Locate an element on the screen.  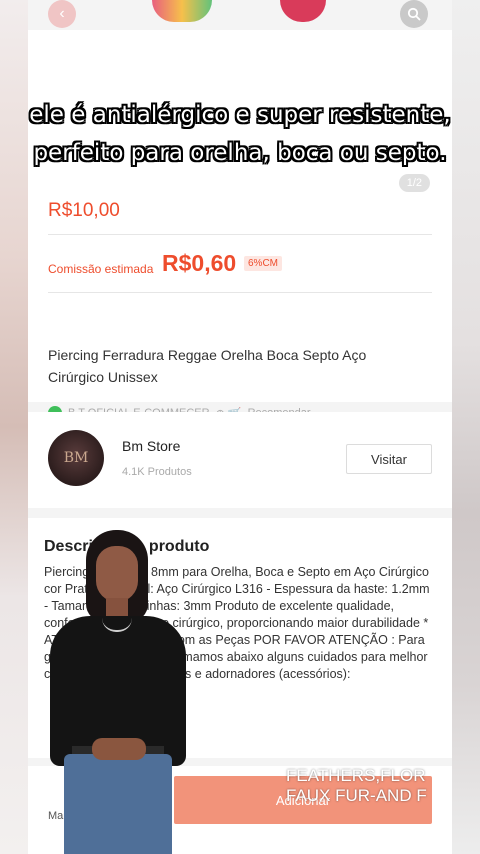
store-product-count: 4.1K Produtos is located at coordinates (157, 472).